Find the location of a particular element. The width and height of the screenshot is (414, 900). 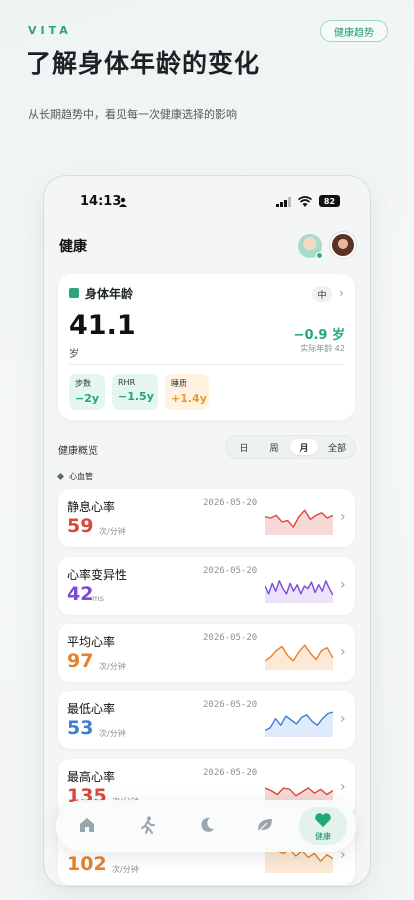

period-selector: 日 周 月 全部 is located at coordinates (290, 447).